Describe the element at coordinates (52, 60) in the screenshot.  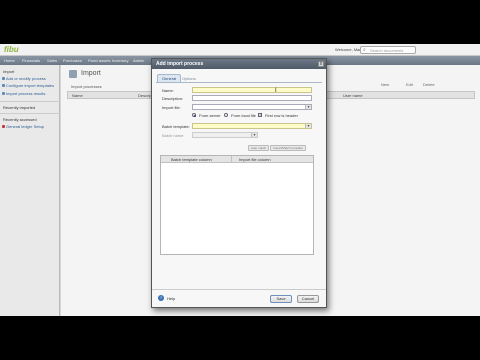
I see `nav-item-sales: Sales` at that location.